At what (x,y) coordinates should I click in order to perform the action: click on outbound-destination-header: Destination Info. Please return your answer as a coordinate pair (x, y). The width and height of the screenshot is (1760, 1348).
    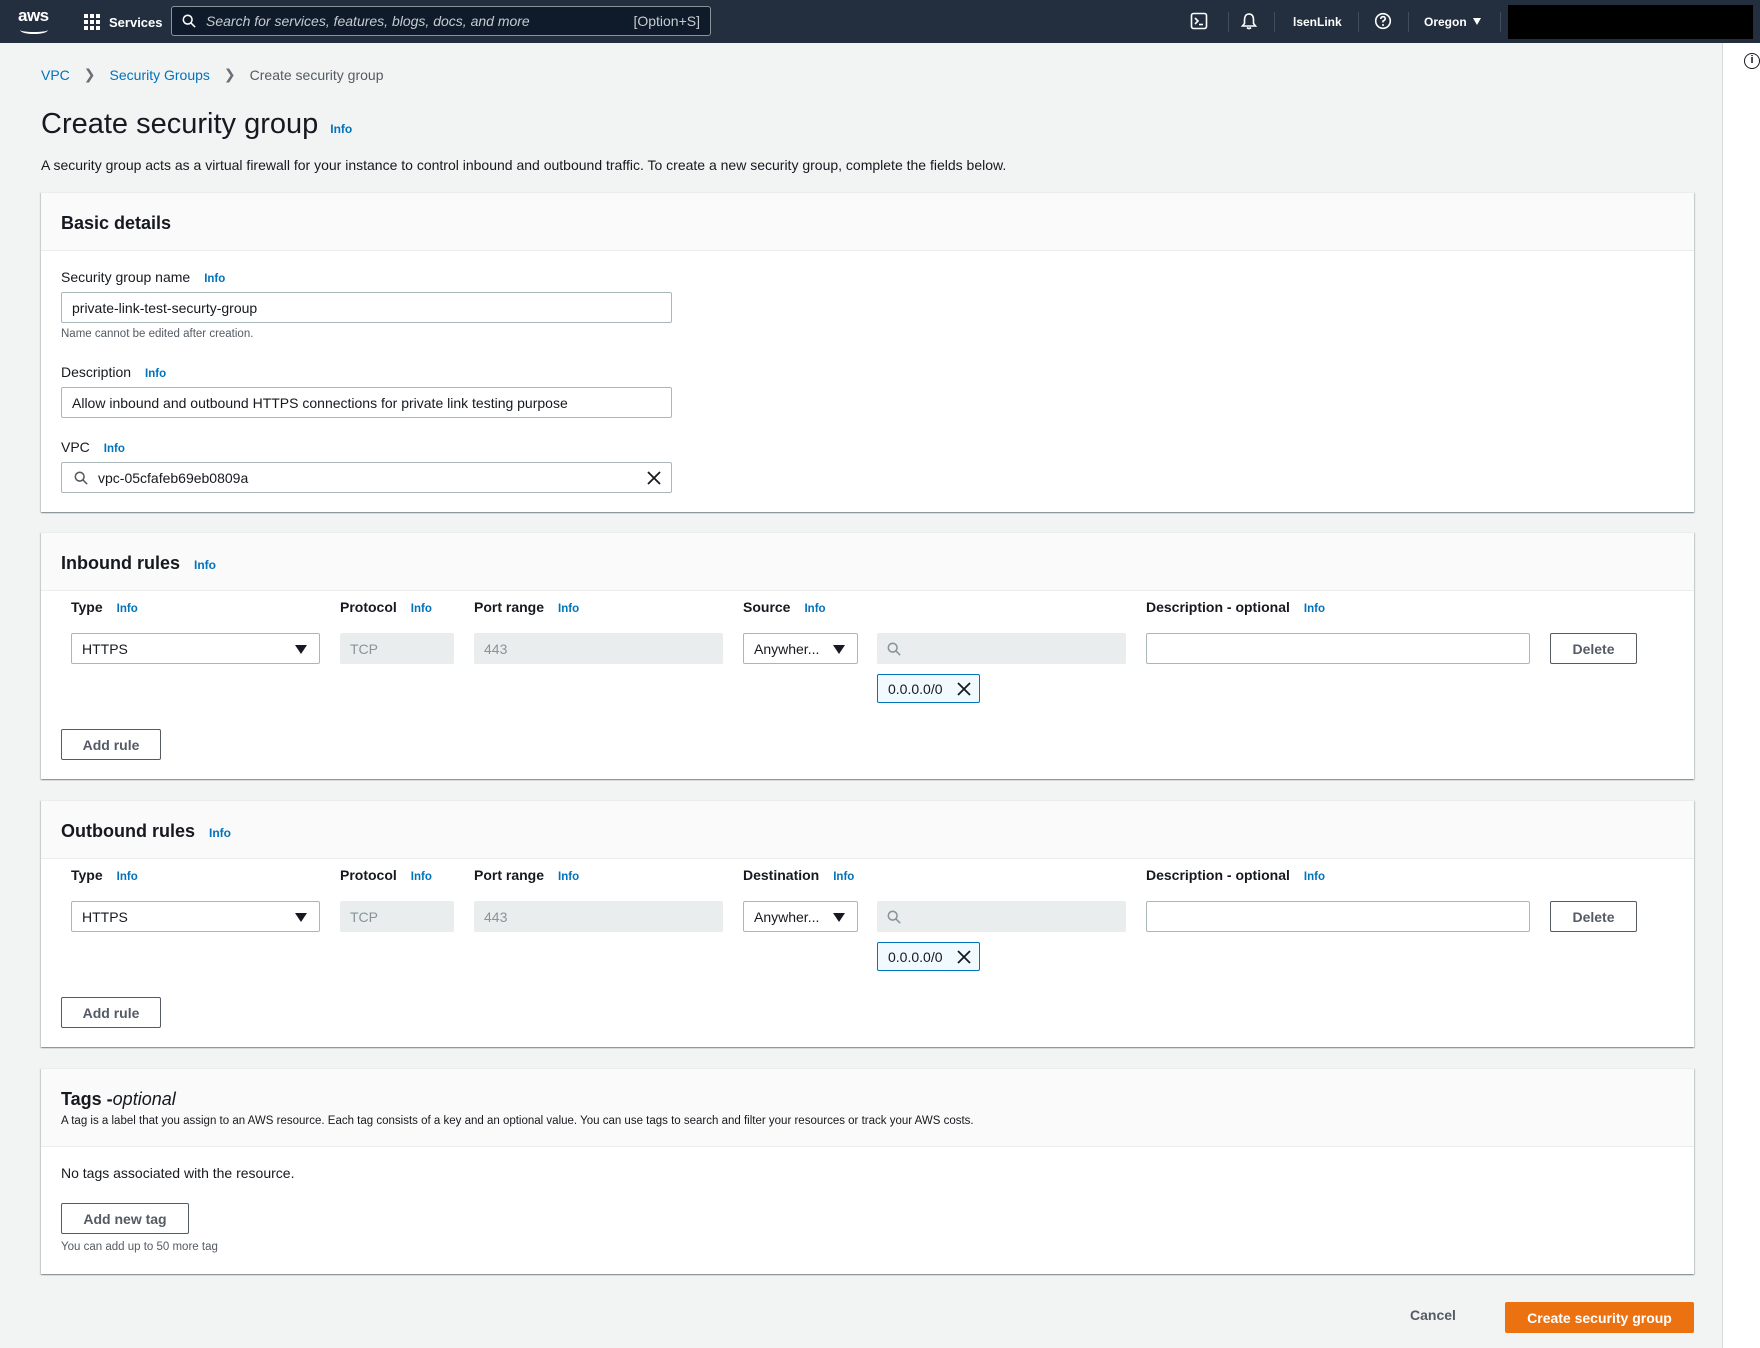
    Looking at the image, I should click on (799, 875).